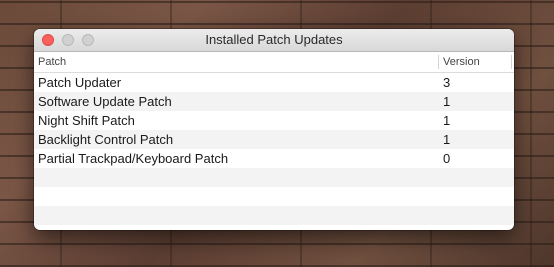  What do you see at coordinates (274, 120) in the screenshot?
I see `table-row: Night Shift Patch 1` at bounding box center [274, 120].